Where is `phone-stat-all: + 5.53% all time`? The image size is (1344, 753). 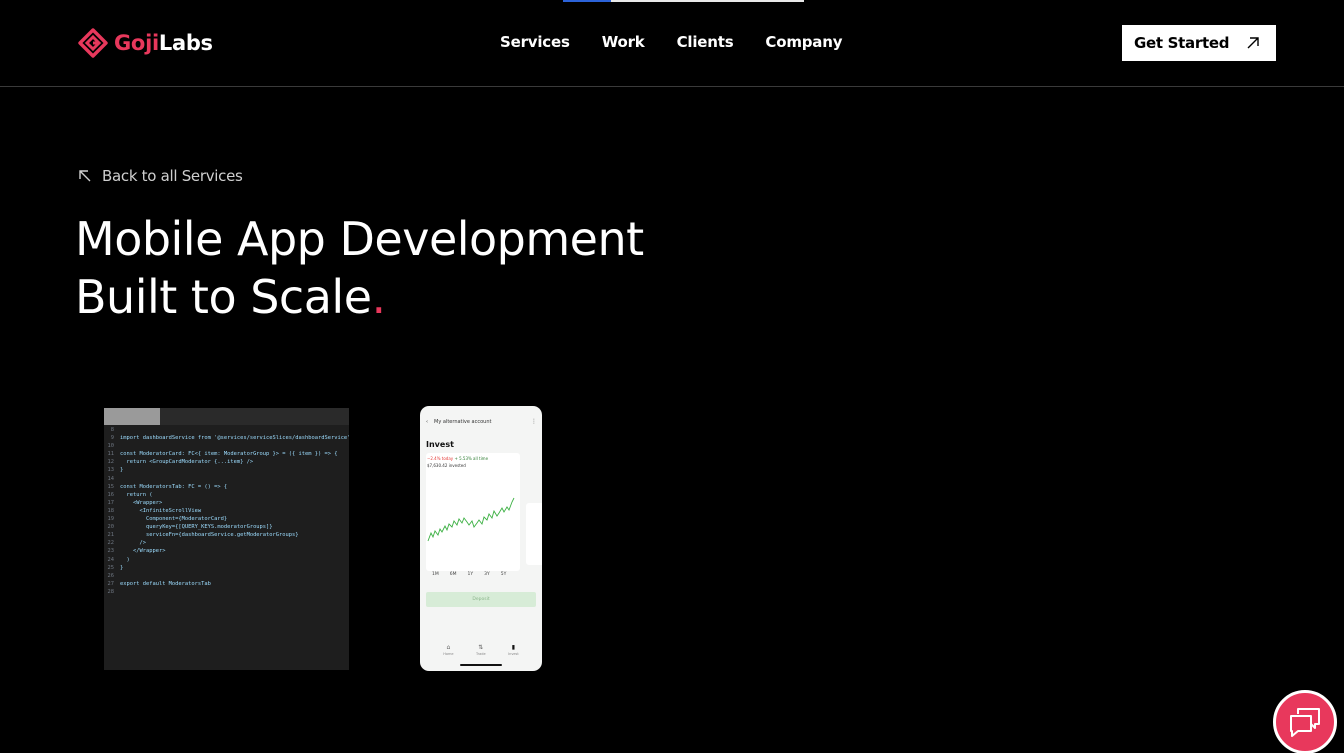
phone-stat-all: + 5.53% all time is located at coordinates (471, 458).